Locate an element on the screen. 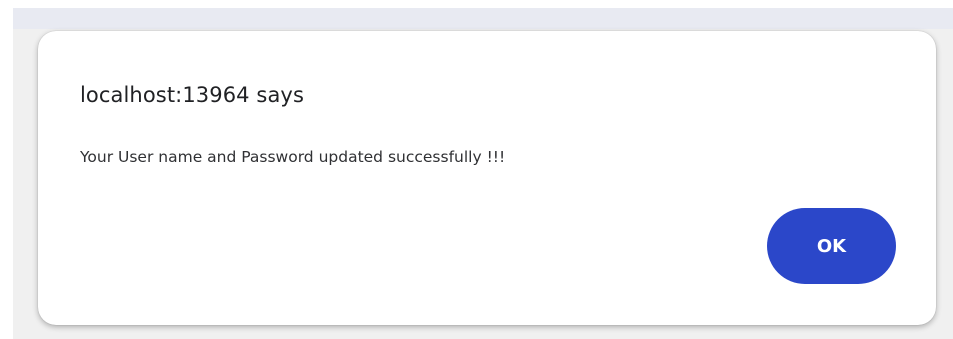 Image resolution: width=953 pixels, height=339 pixels. ok-button: OK is located at coordinates (831, 246).